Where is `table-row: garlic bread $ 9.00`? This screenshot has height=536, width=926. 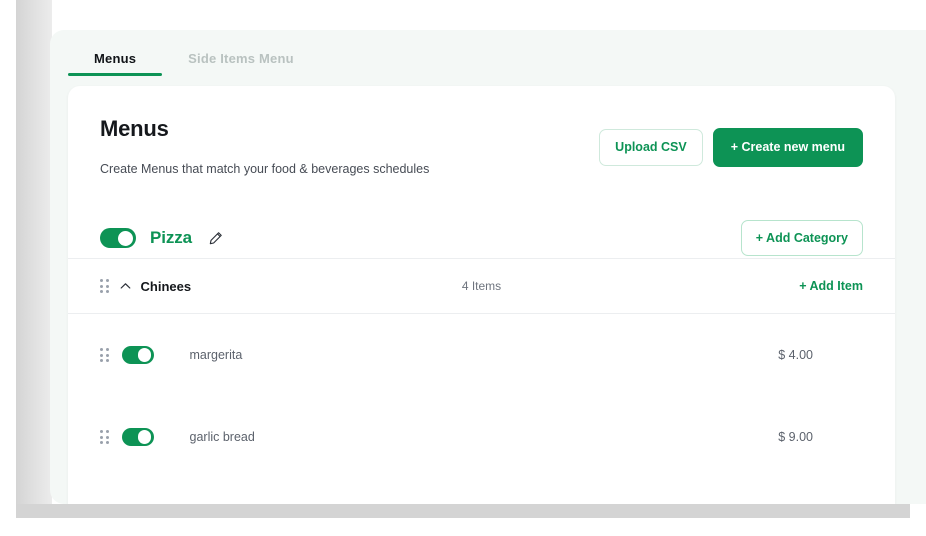
table-row: garlic bread $ 9.00 is located at coordinates (481, 437).